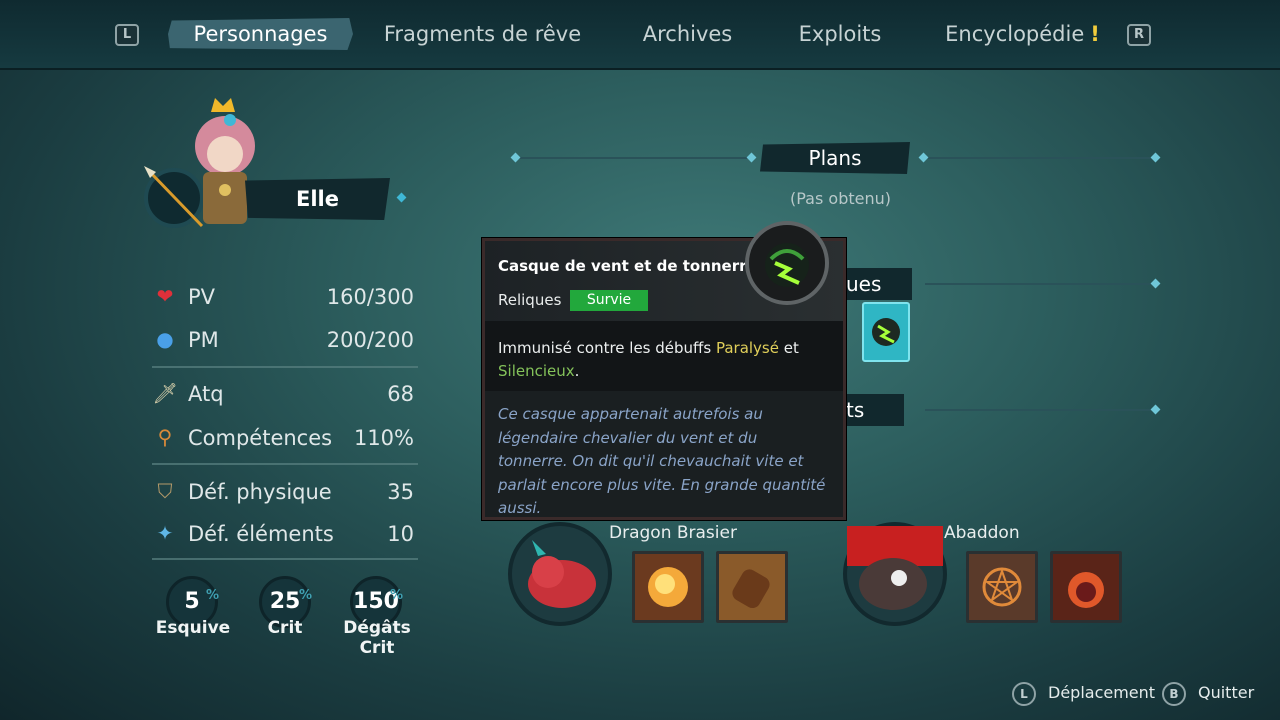 This screenshot has width=1280, height=720. I want to click on dodge-label: Esquive, so click(193, 628).